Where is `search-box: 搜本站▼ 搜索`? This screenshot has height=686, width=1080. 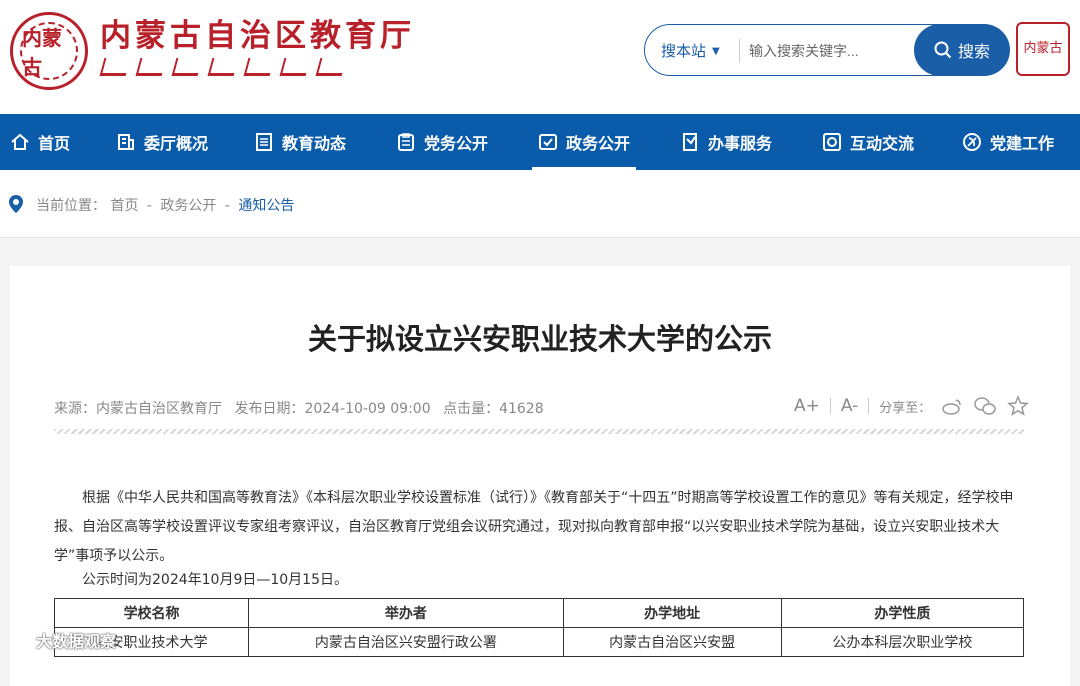
search-box: 搜本站▼ 搜索 is located at coordinates (827, 50).